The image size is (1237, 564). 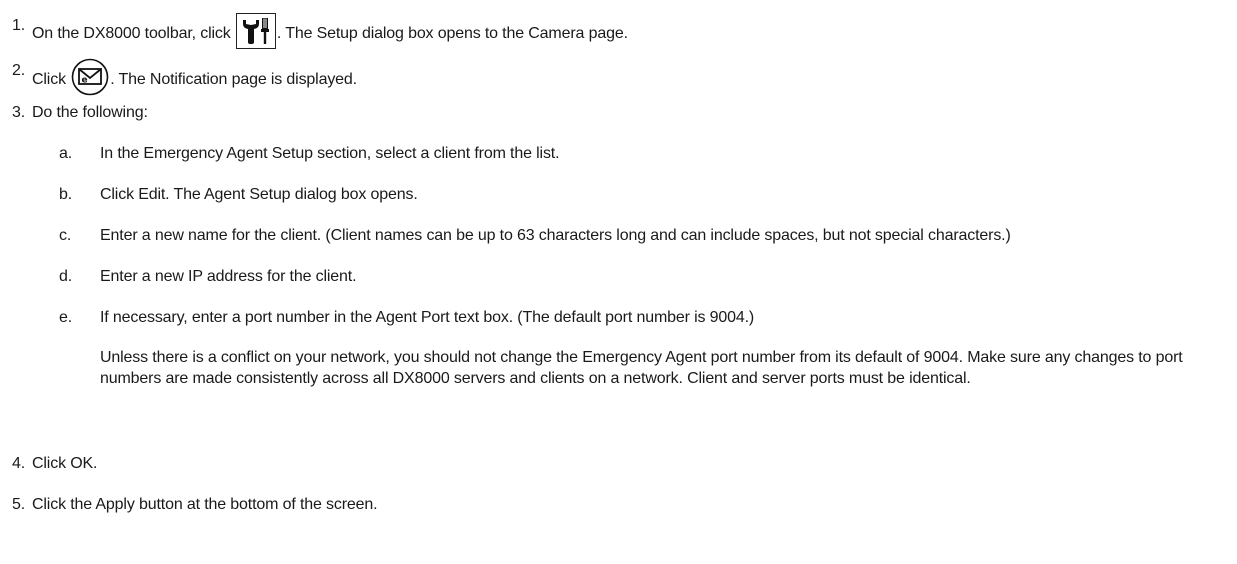 I want to click on substep-letter: a., so click(x=66, y=153).